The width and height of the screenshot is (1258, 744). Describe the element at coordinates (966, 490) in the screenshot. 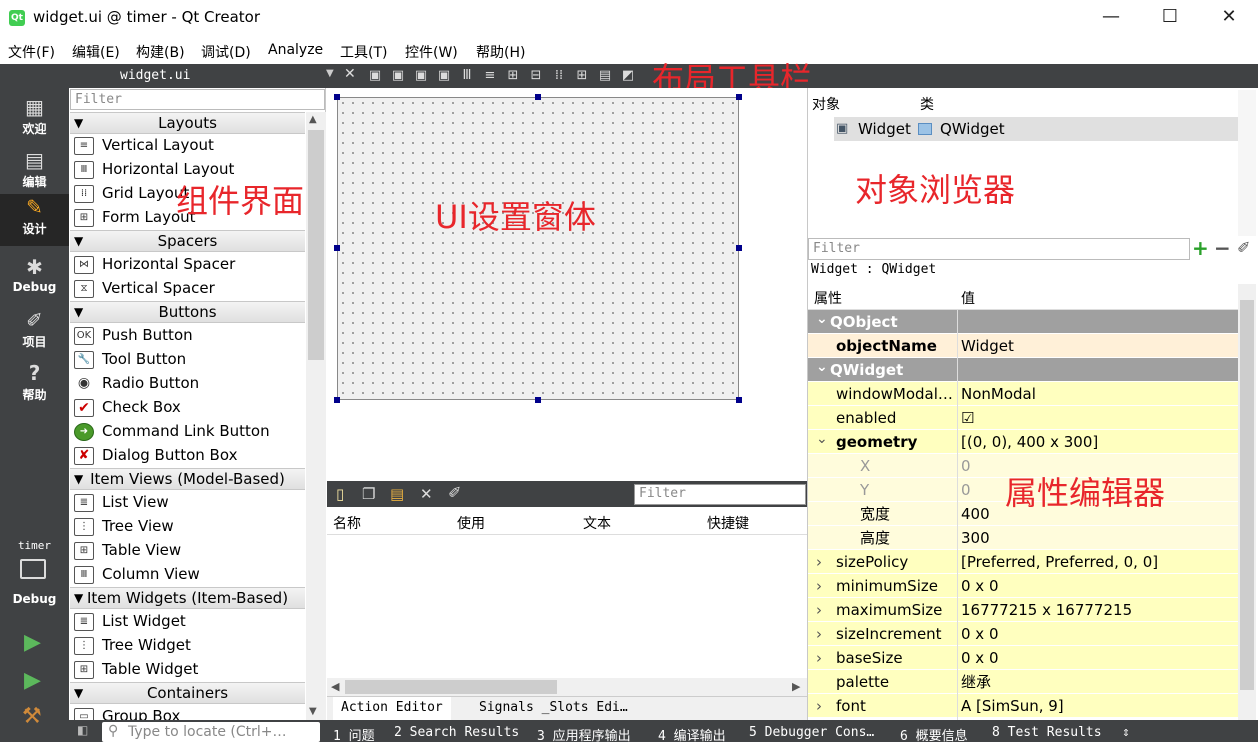

I see `property-value: 0` at that location.